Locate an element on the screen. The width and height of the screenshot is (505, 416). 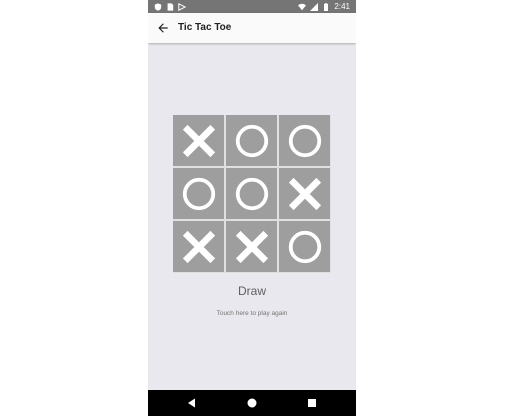
shield-icon is located at coordinates (158, 6).